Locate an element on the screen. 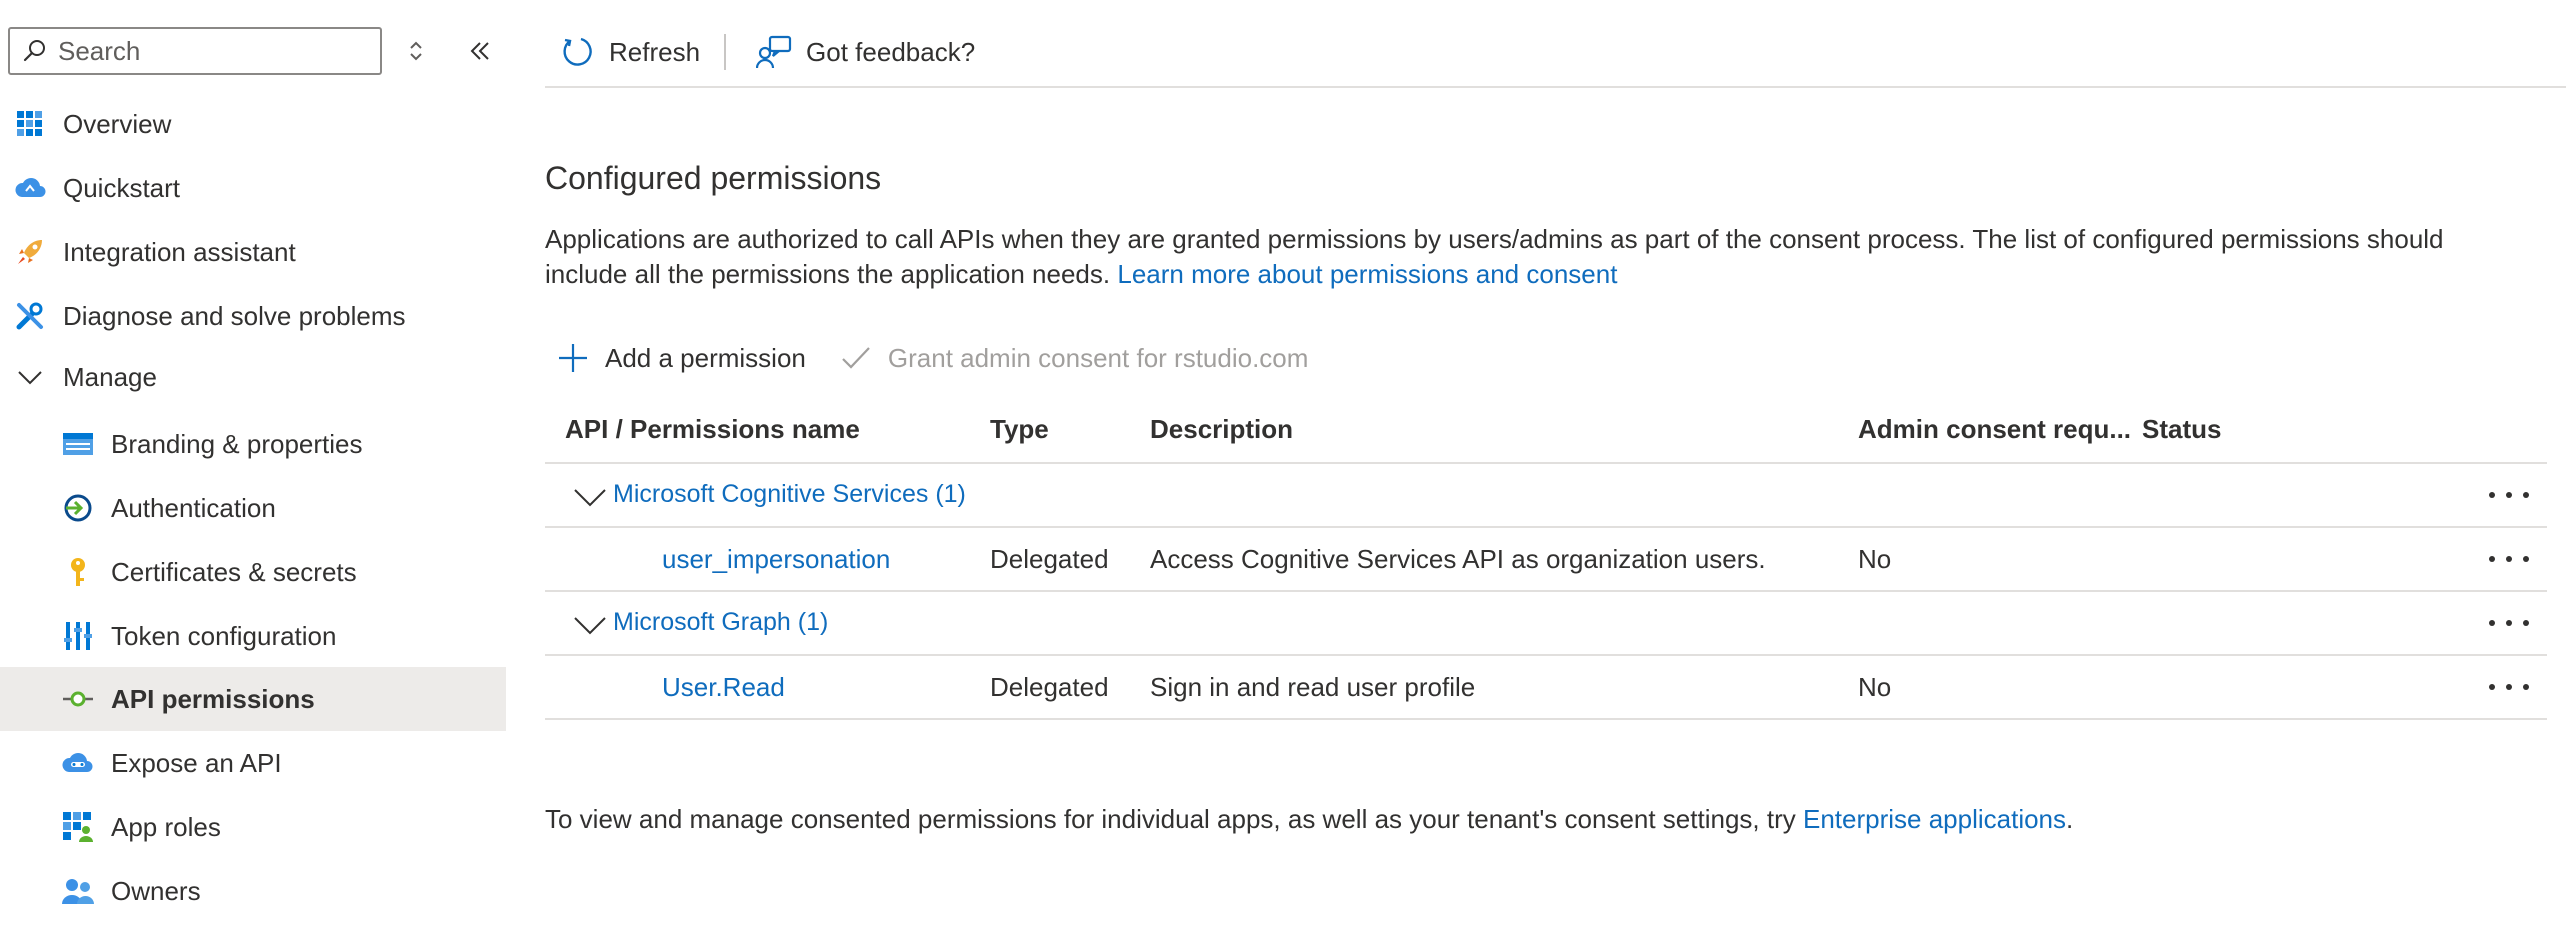 The width and height of the screenshot is (2566, 926). sidebar-item-integration-assistant: Integration assistant is located at coordinates (253, 252).